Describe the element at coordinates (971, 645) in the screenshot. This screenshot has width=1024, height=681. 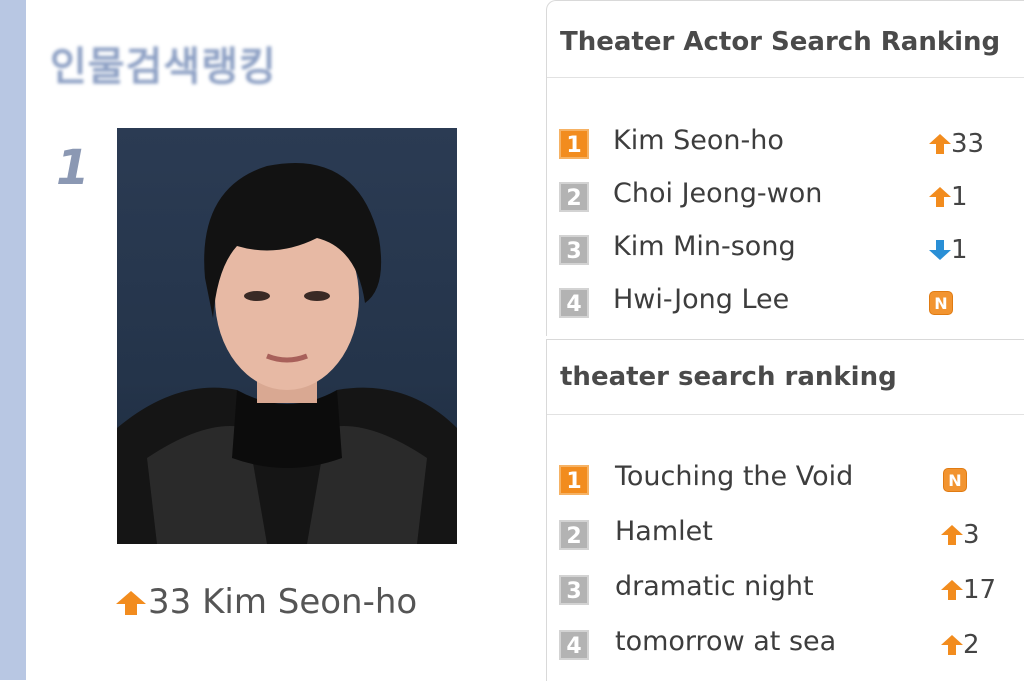
I see `change-value: 2` at that location.